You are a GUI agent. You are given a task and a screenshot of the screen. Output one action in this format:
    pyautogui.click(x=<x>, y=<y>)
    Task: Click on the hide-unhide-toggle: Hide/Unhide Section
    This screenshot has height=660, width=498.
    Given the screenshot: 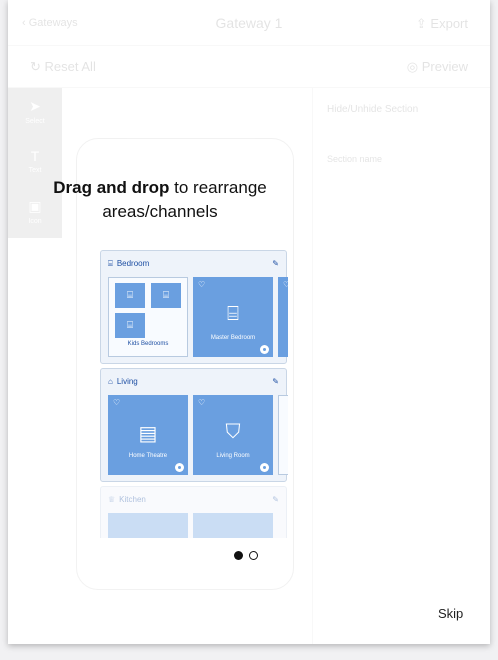 What is the action you would take?
    pyautogui.click(x=372, y=109)
    